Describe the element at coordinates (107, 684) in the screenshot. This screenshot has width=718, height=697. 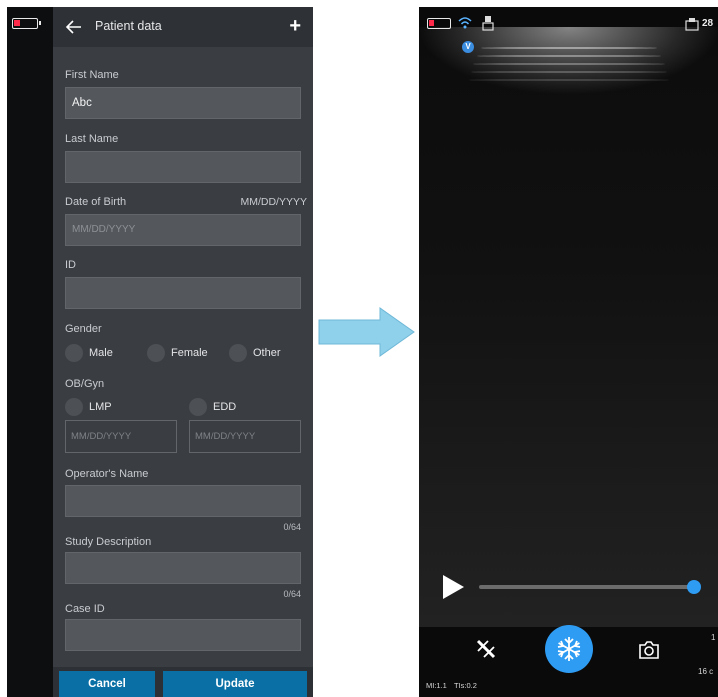
I see `cancel-button: Cancel` at that location.